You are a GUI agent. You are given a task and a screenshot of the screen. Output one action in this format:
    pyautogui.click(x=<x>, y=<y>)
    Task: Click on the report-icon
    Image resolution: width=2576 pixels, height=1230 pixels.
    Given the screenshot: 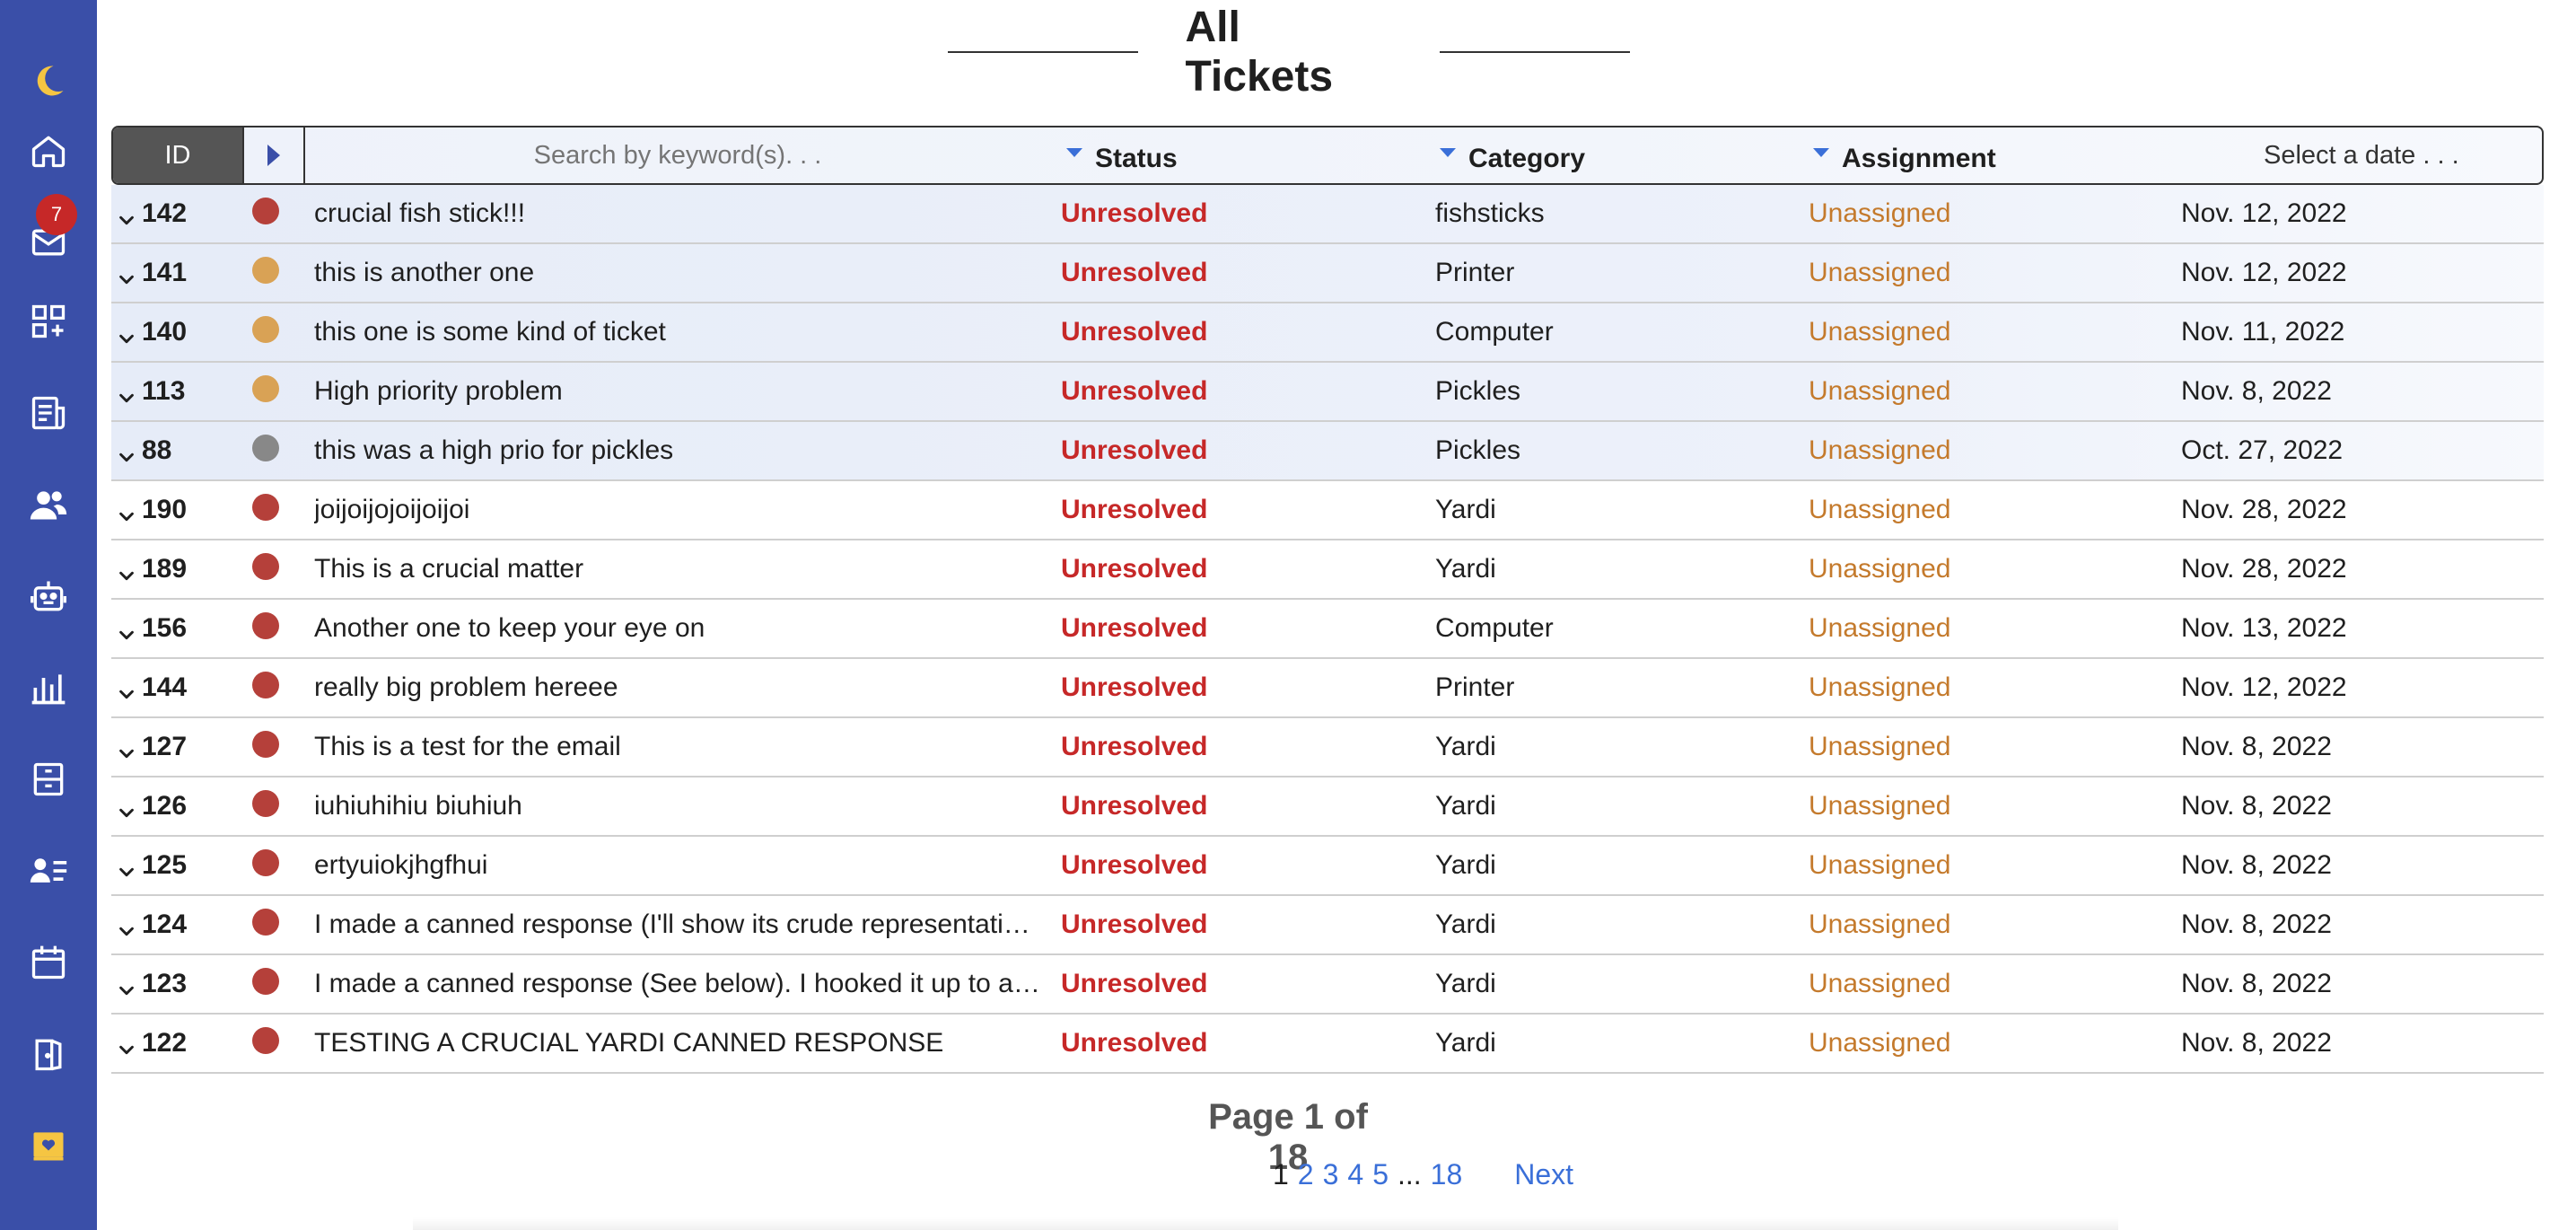 What is the action you would take?
    pyautogui.click(x=48, y=413)
    